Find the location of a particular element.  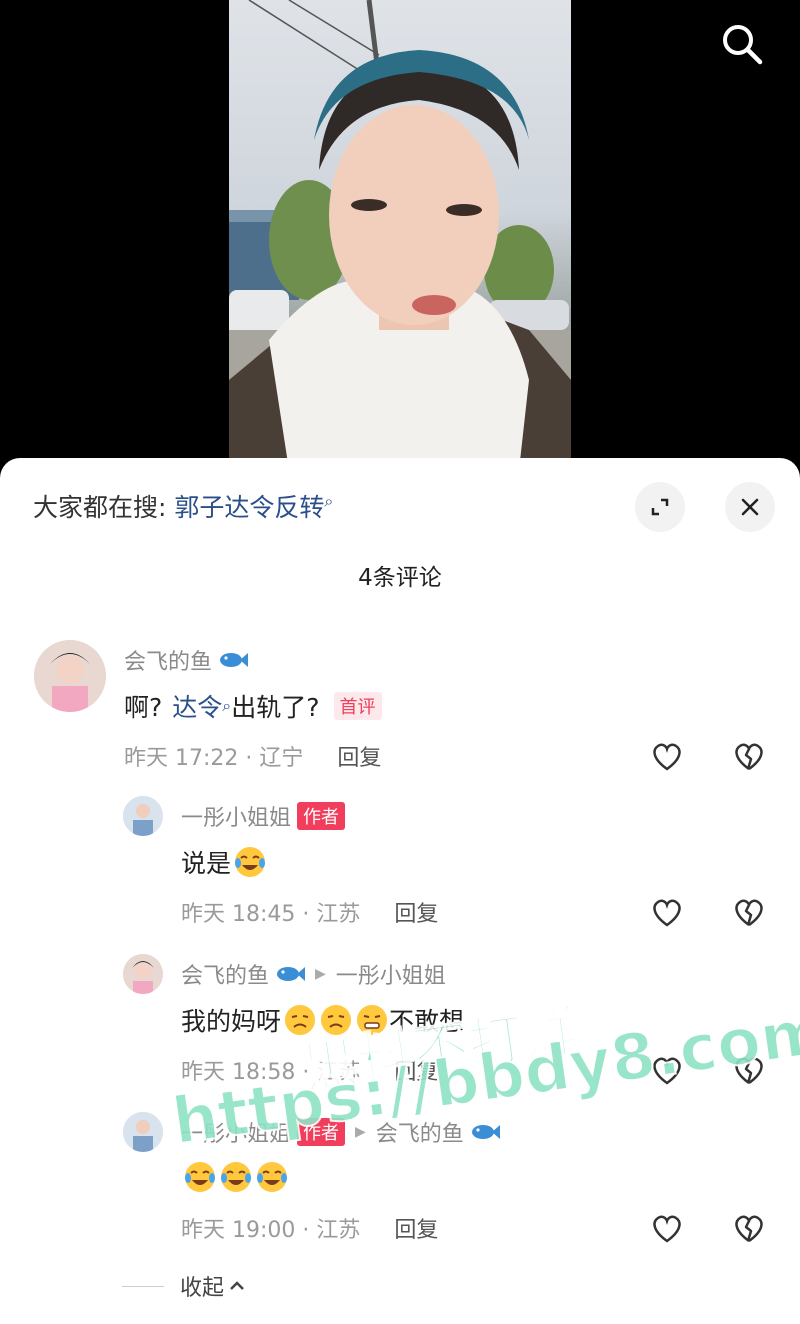

comment-count-title: 4条评论 is located at coordinates (400, 578).